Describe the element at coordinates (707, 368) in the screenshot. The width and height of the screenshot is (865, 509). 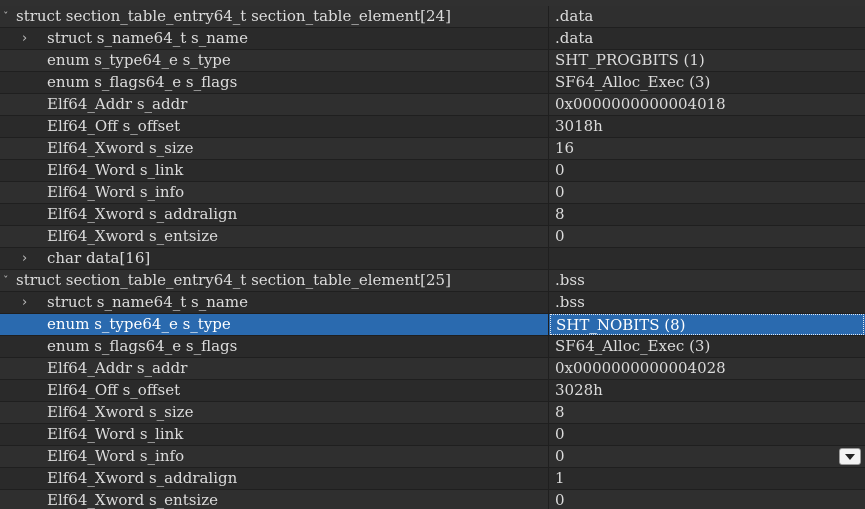
I see `field-value-cell: 0x0000000000004028` at that location.